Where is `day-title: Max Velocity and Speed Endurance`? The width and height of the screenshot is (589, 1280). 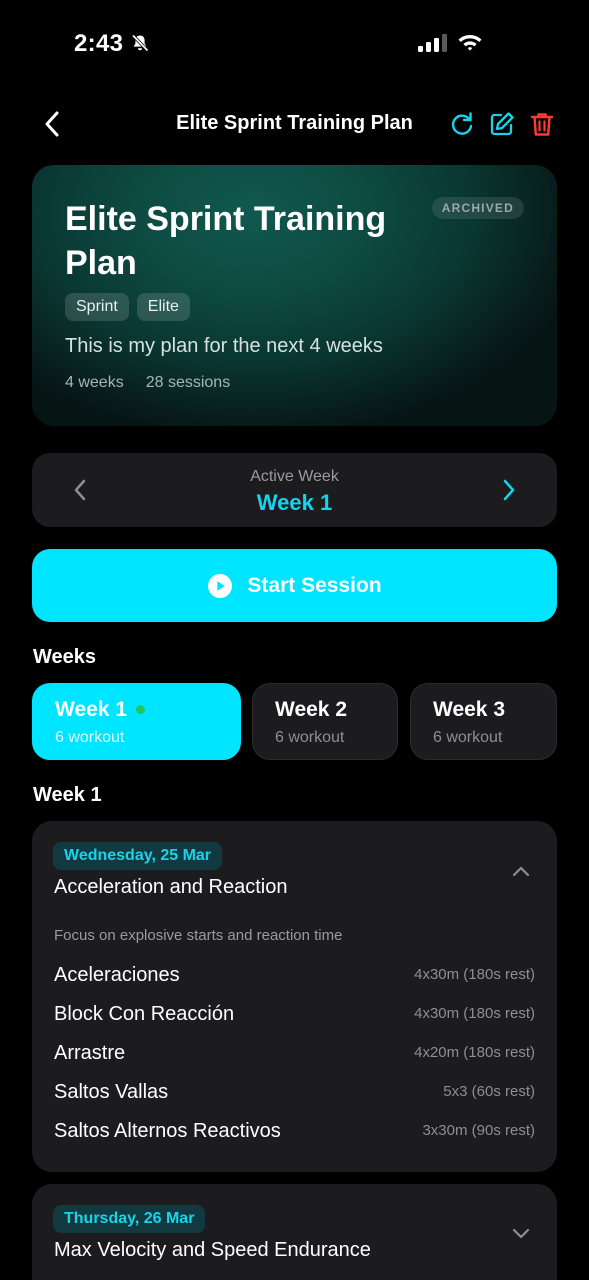 day-title: Max Velocity and Speed Endurance is located at coordinates (212, 1250).